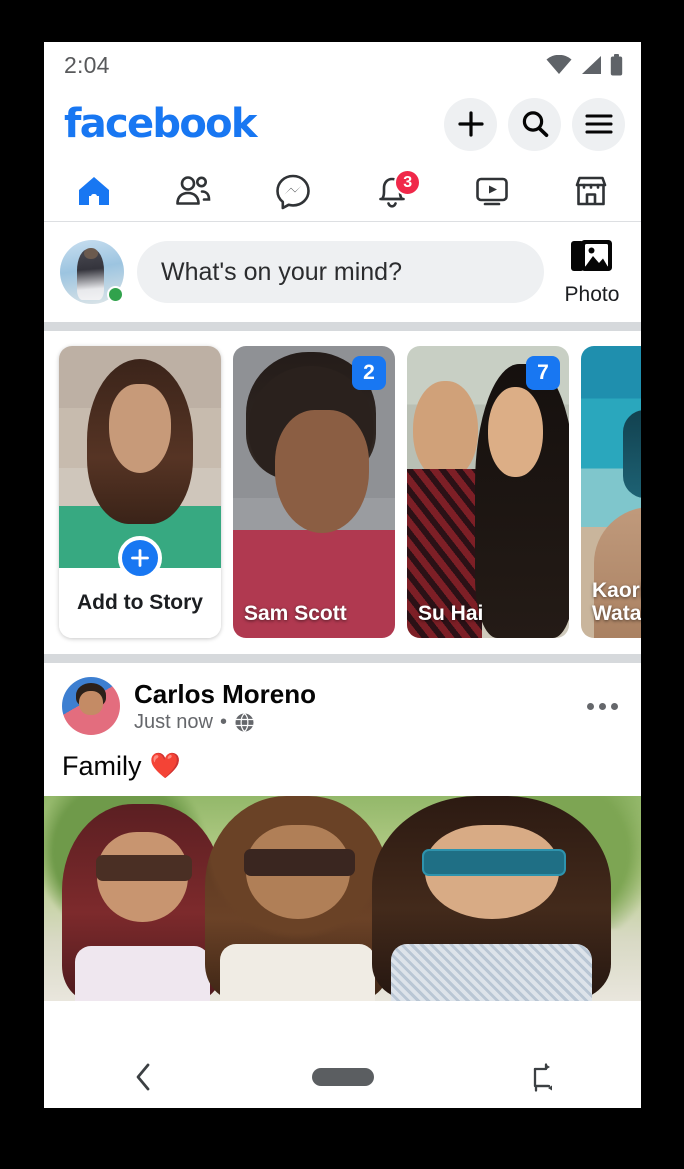  I want to click on post-options-button, so click(602, 706).